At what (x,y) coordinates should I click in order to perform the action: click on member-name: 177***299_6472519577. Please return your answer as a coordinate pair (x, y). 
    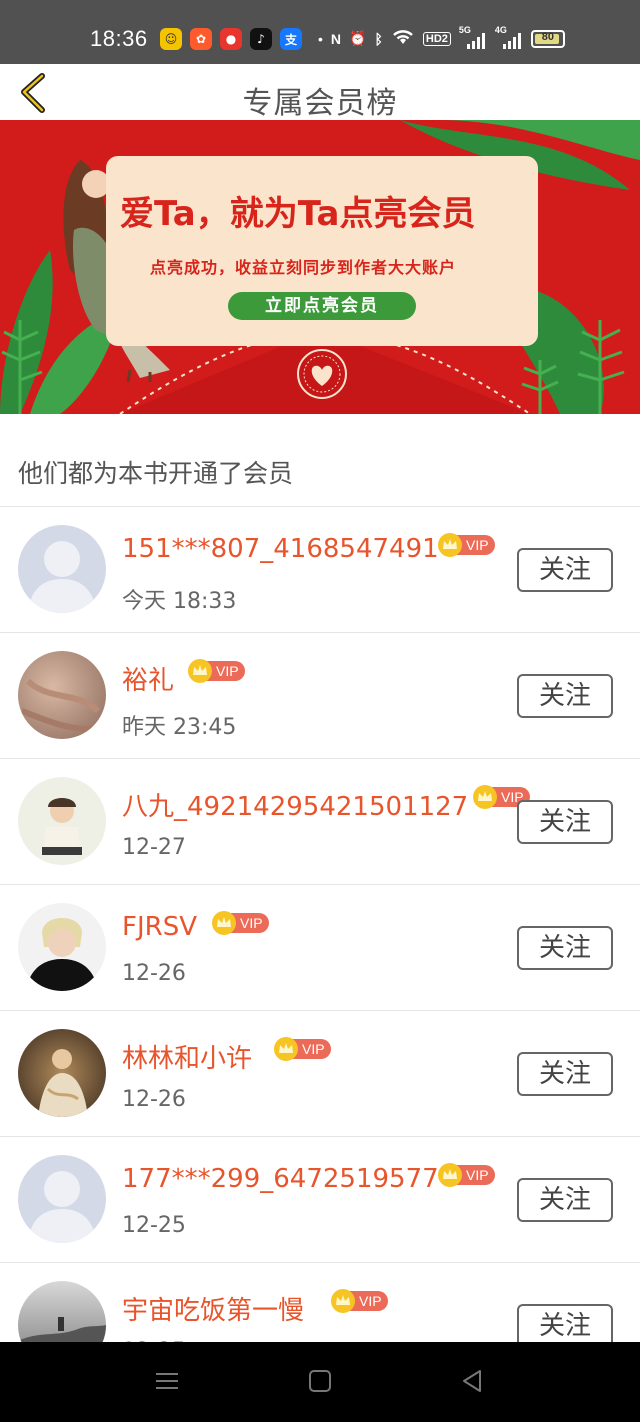
    Looking at the image, I should click on (280, 1179).